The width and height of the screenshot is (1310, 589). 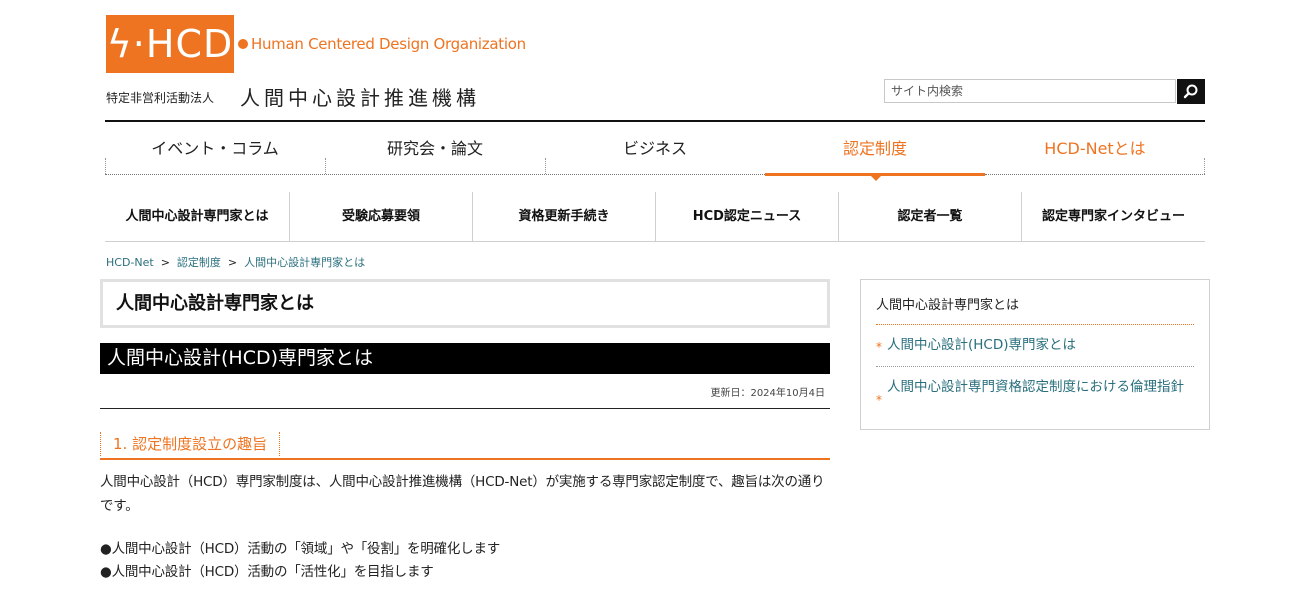 What do you see at coordinates (435, 148) in the screenshot?
I see `main-nav-research-papers: 研究会・論文` at bounding box center [435, 148].